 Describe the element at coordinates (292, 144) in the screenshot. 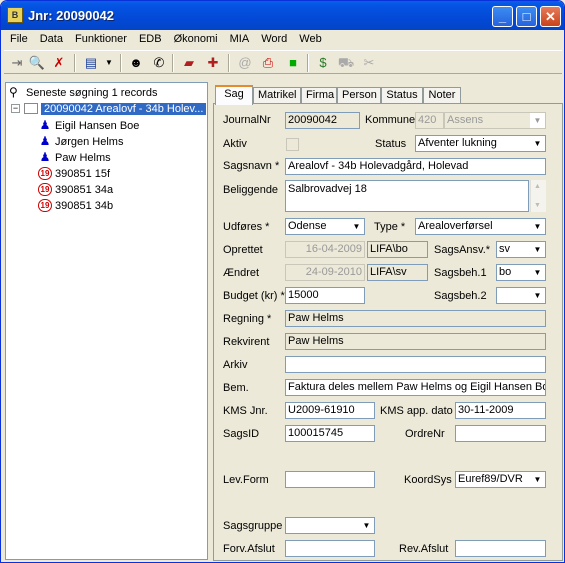

I see `aktiv-checkbox` at that location.